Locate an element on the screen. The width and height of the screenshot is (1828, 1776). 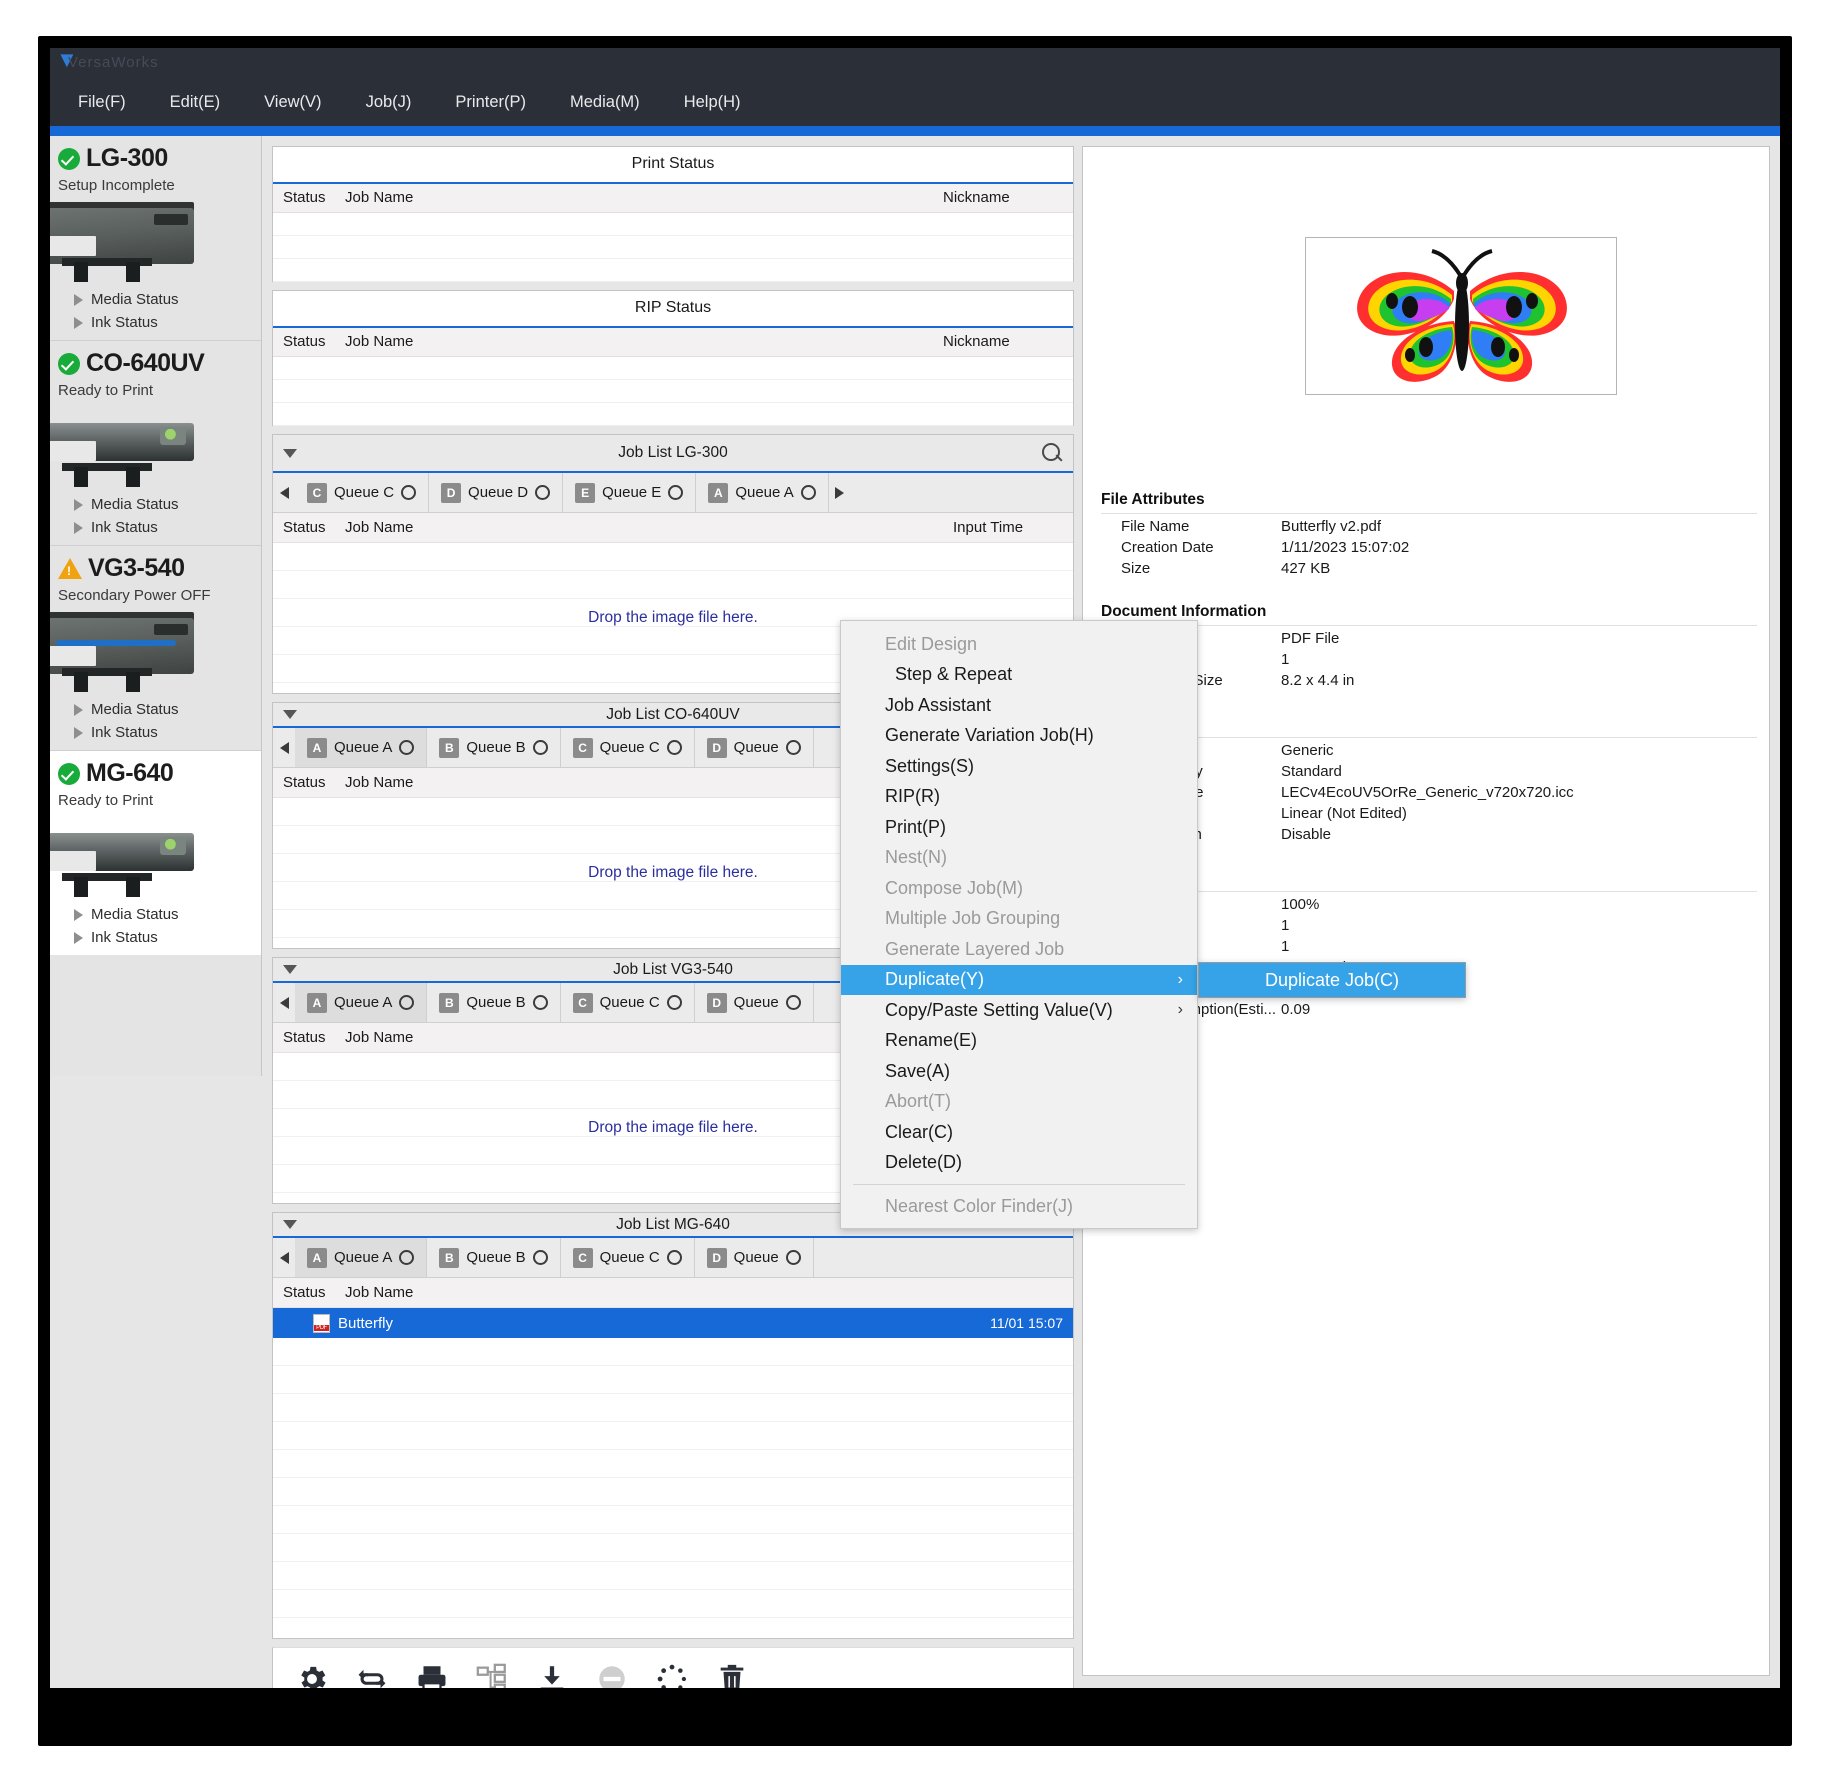
print-status-rows is located at coordinates (673, 247).